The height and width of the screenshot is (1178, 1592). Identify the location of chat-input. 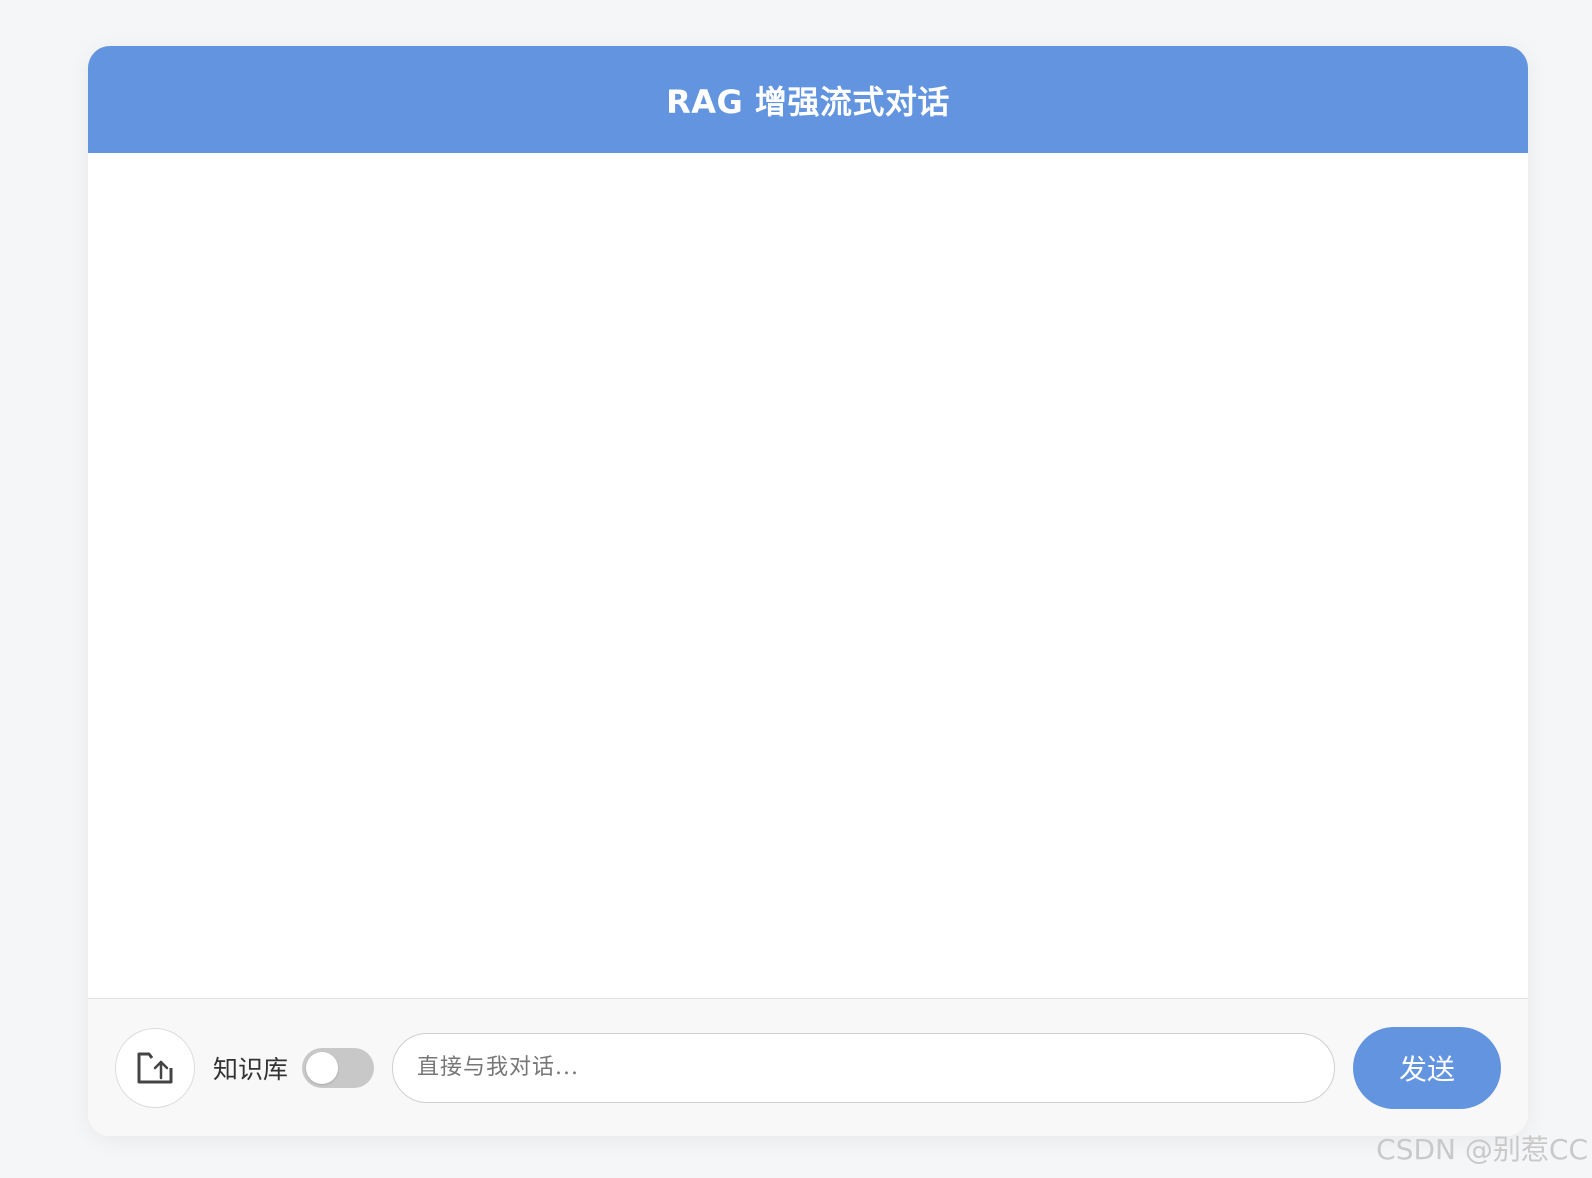
(863, 1067).